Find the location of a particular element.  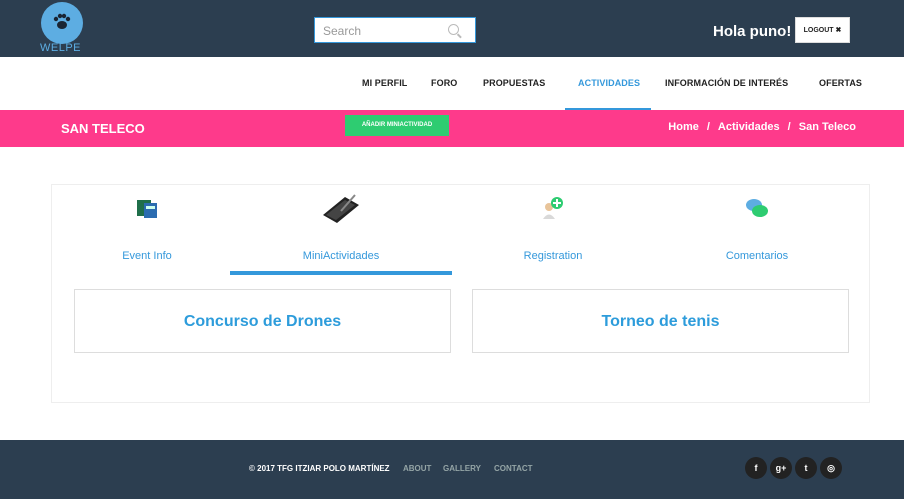

paw-icon is located at coordinates (62, 21).